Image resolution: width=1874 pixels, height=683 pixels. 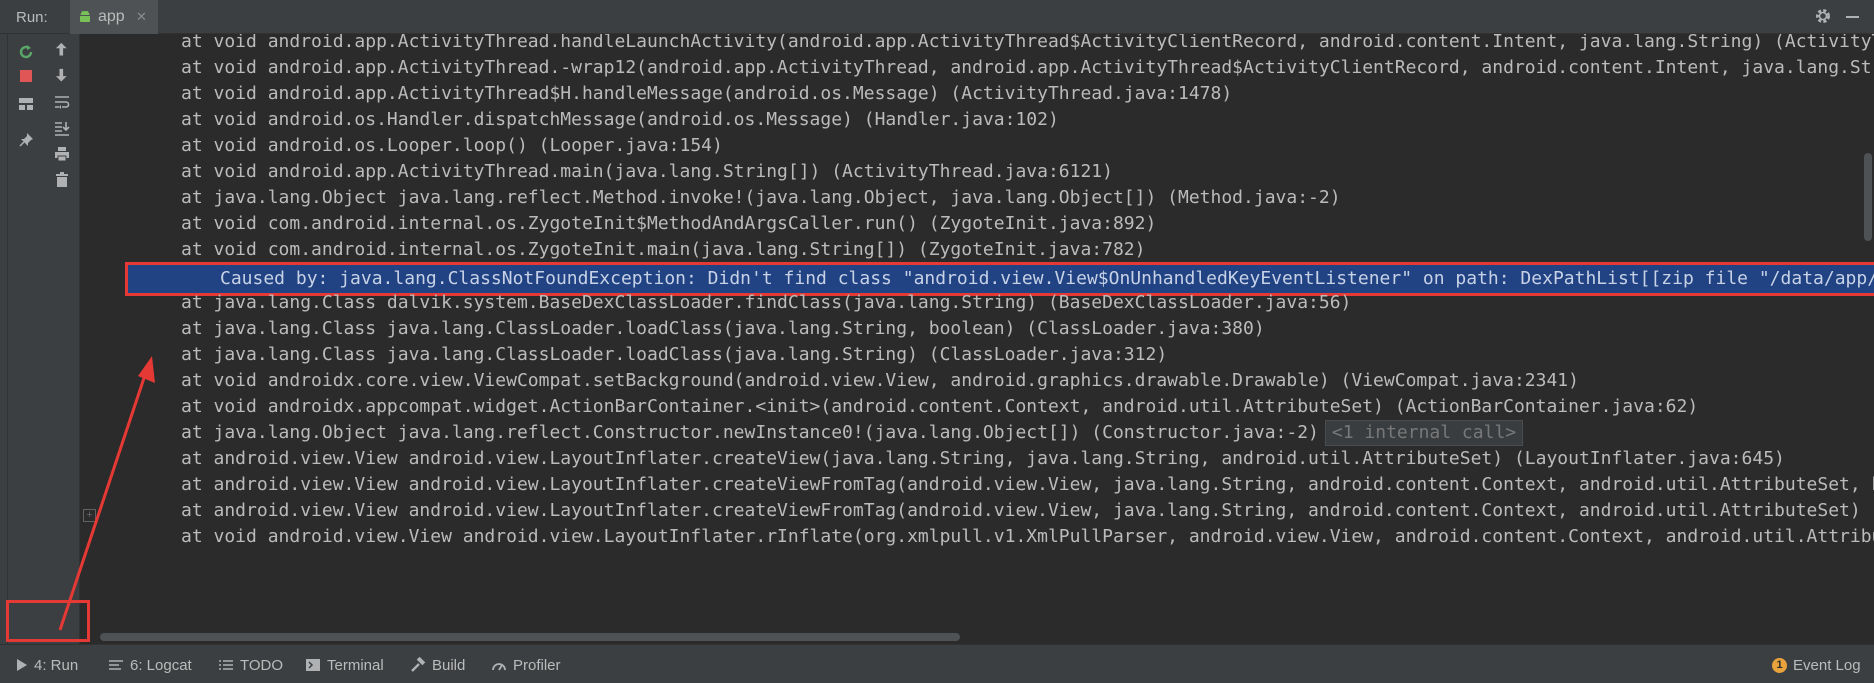 What do you see at coordinates (62, 50) in the screenshot?
I see `up-arrow-icon` at bounding box center [62, 50].